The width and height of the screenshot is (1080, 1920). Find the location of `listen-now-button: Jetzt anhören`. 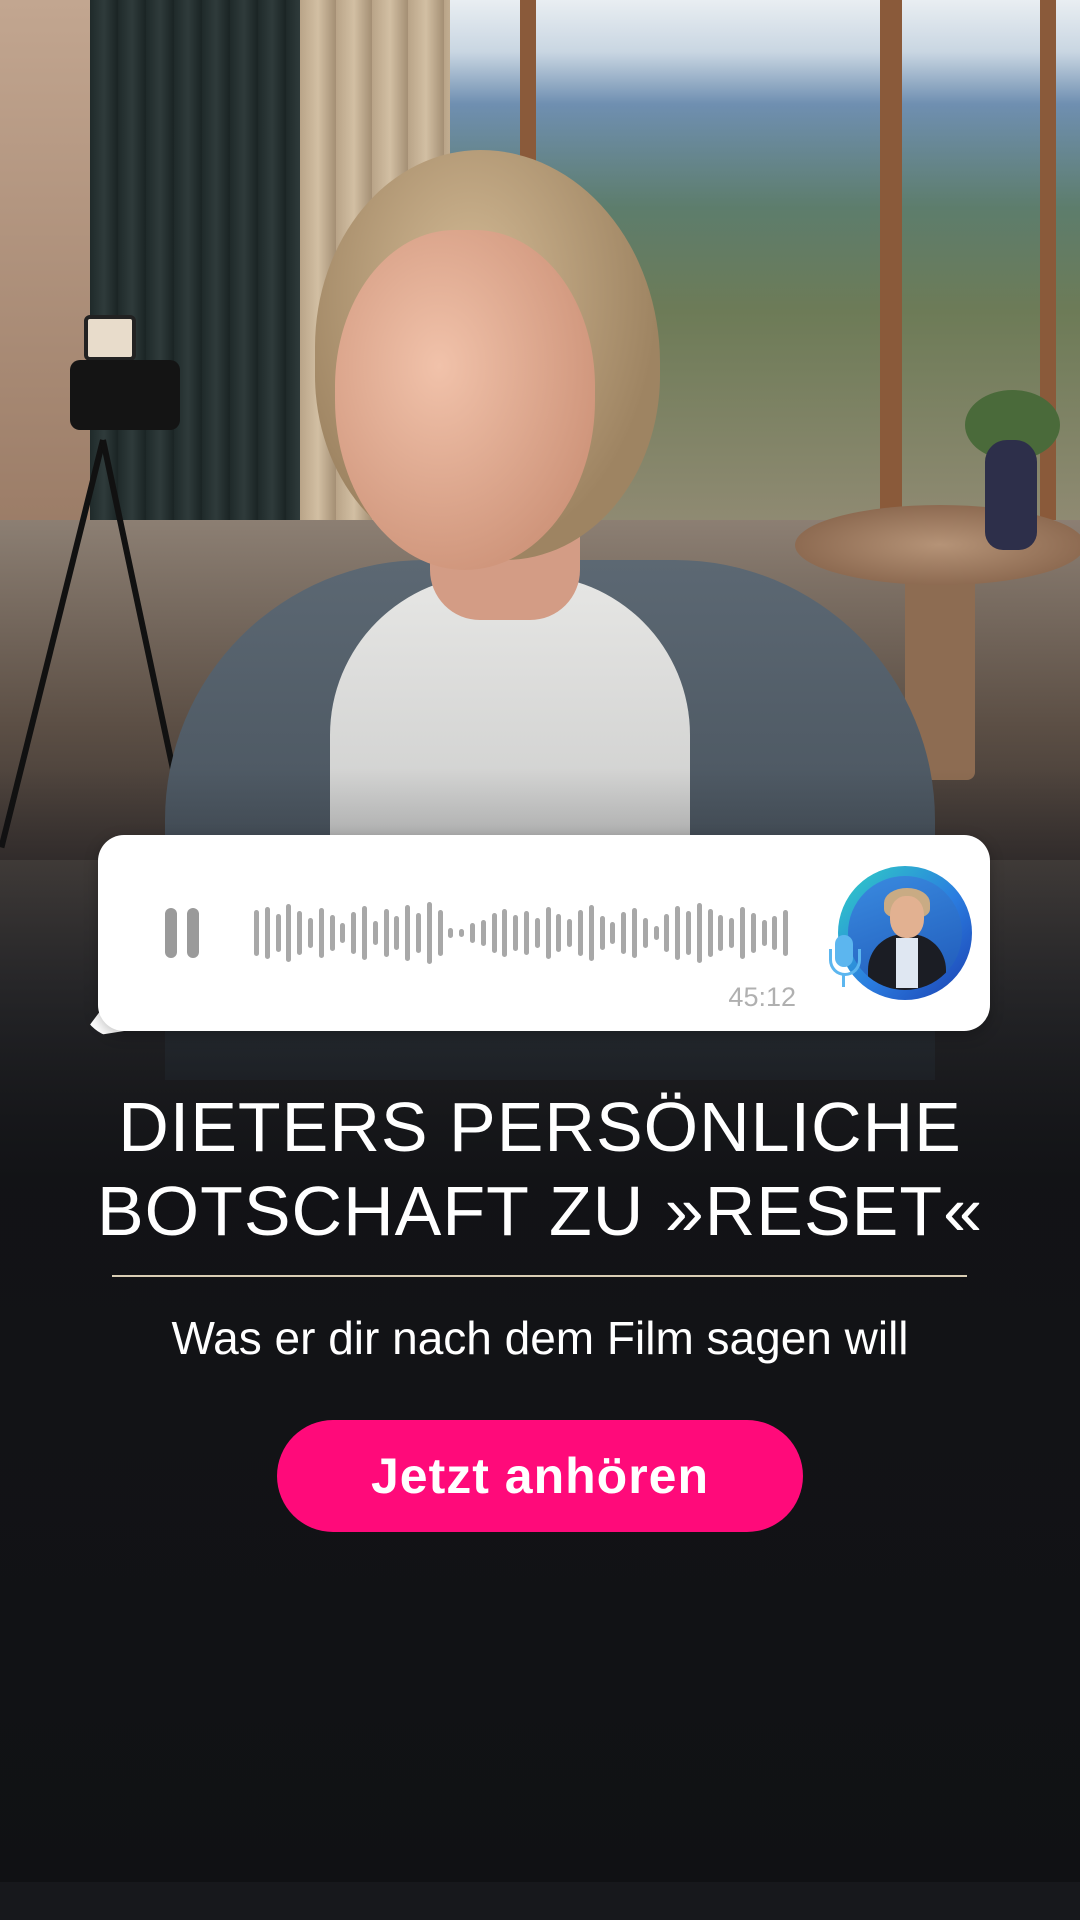

listen-now-button: Jetzt anhören is located at coordinates (540, 1476).